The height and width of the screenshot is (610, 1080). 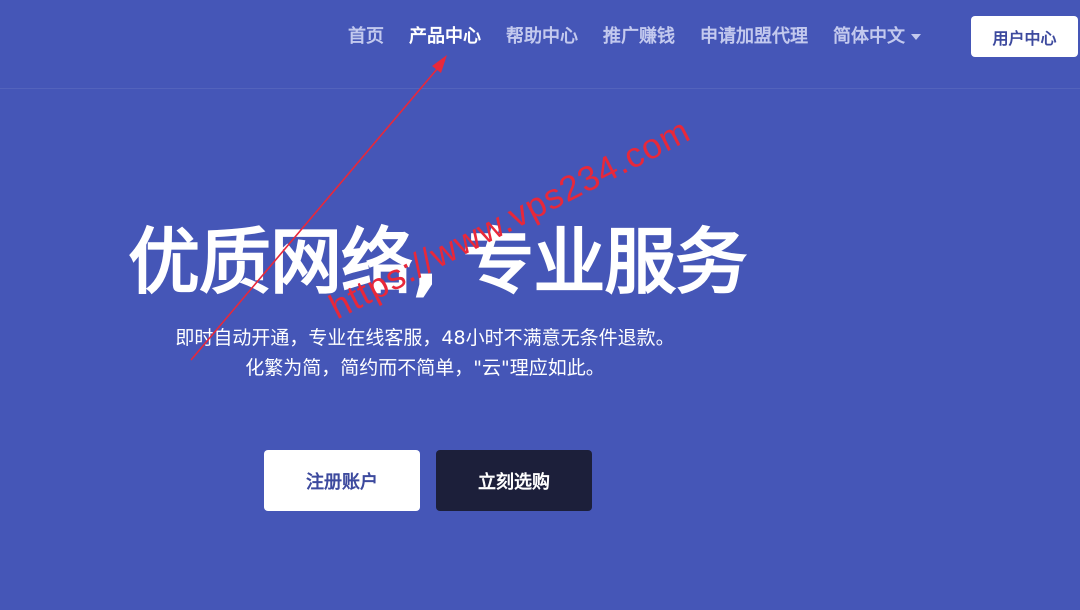 I want to click on language-selector: 简体中文, so click(x=877, y=37).